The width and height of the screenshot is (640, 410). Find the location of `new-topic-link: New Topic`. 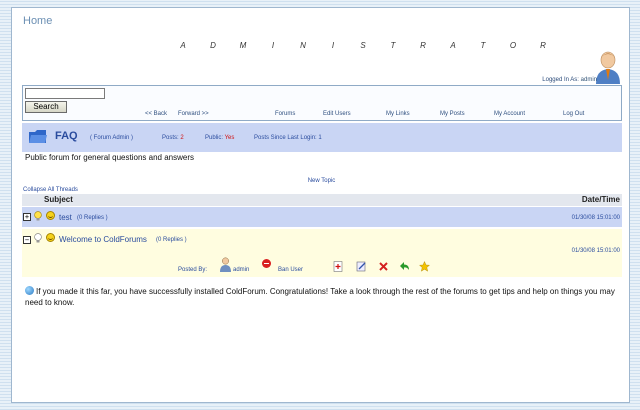

new-topic-link: New Topic is located at coordinates (321, 181).